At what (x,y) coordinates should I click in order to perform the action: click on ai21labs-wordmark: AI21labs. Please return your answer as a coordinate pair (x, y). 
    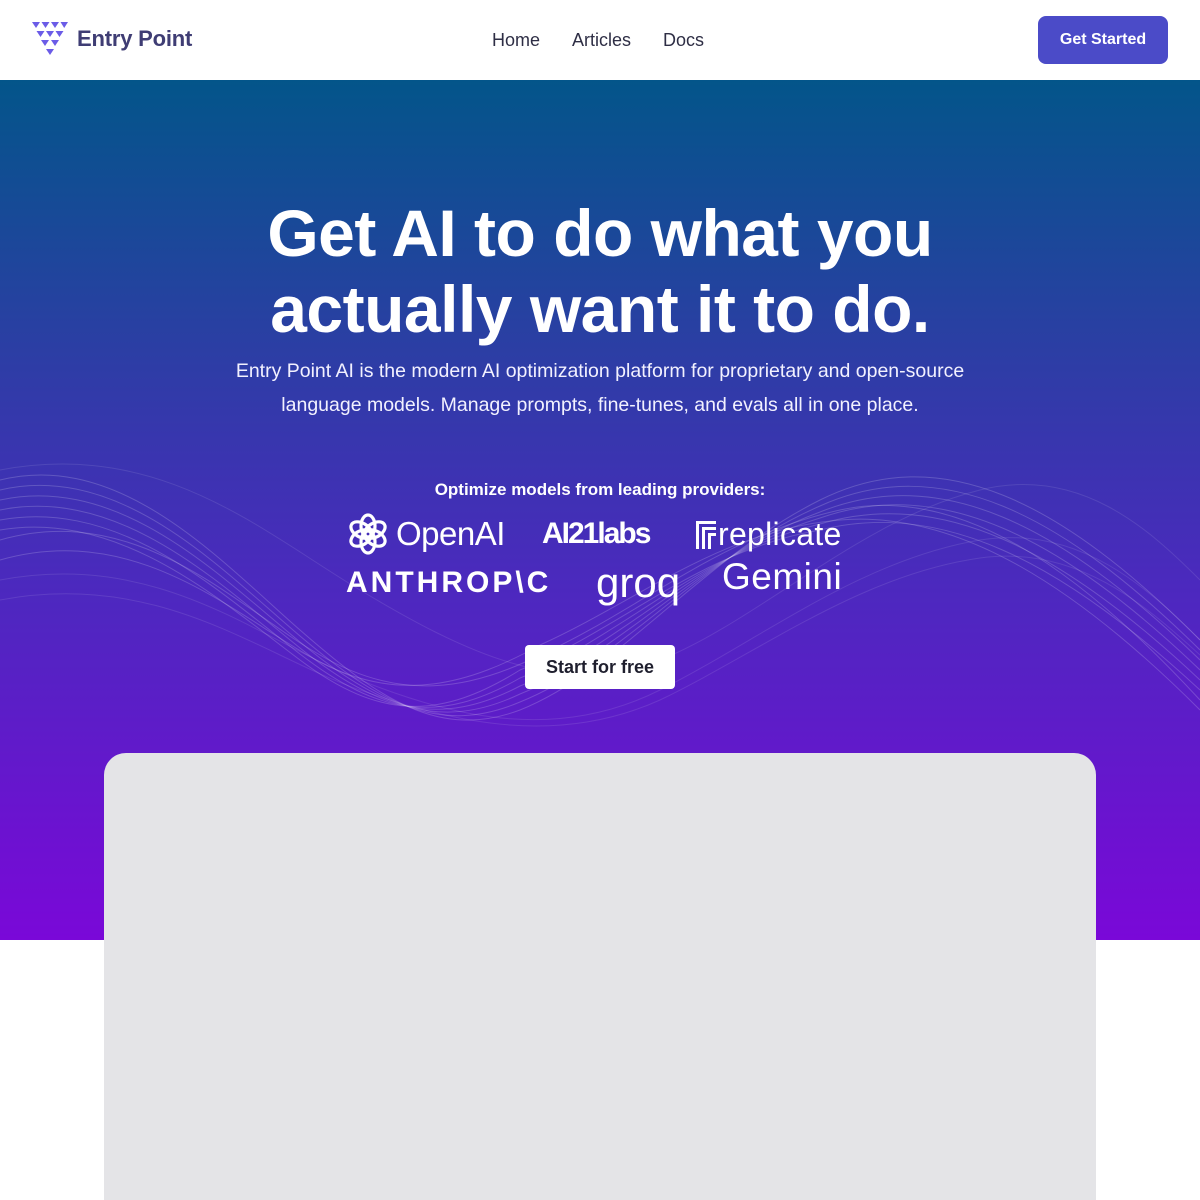
    Looking at the image, I should click on (596, 533).